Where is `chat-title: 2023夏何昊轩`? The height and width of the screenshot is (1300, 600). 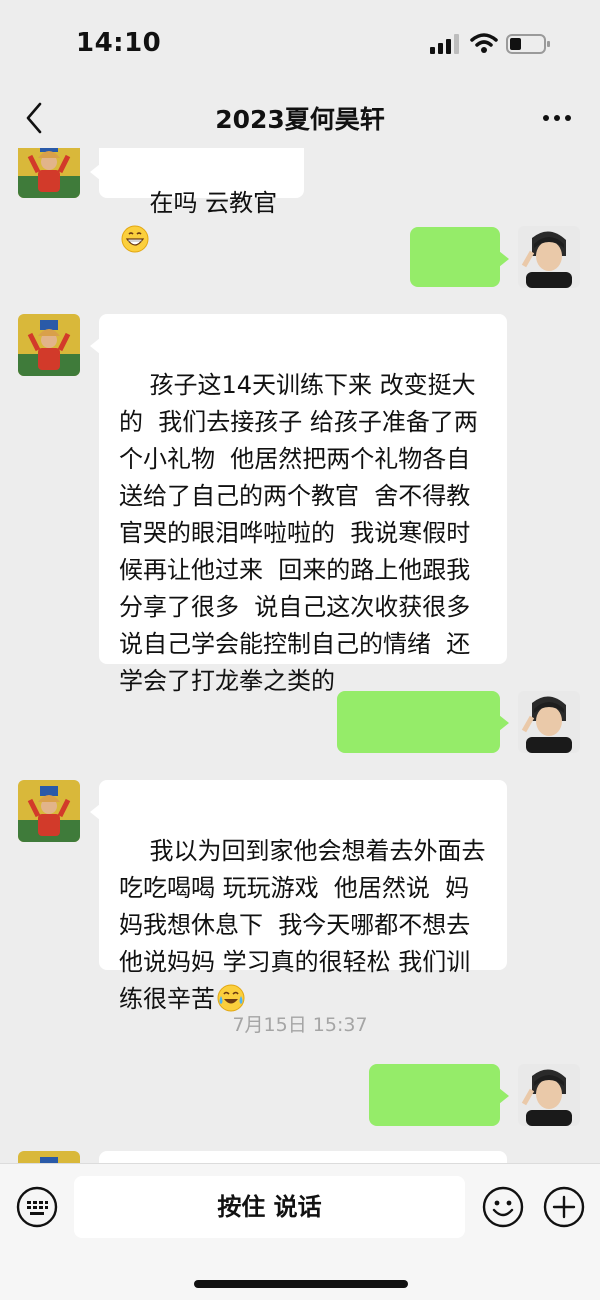
chat-title: 2023夏何昊轩 is located at coordinates (300, 119).